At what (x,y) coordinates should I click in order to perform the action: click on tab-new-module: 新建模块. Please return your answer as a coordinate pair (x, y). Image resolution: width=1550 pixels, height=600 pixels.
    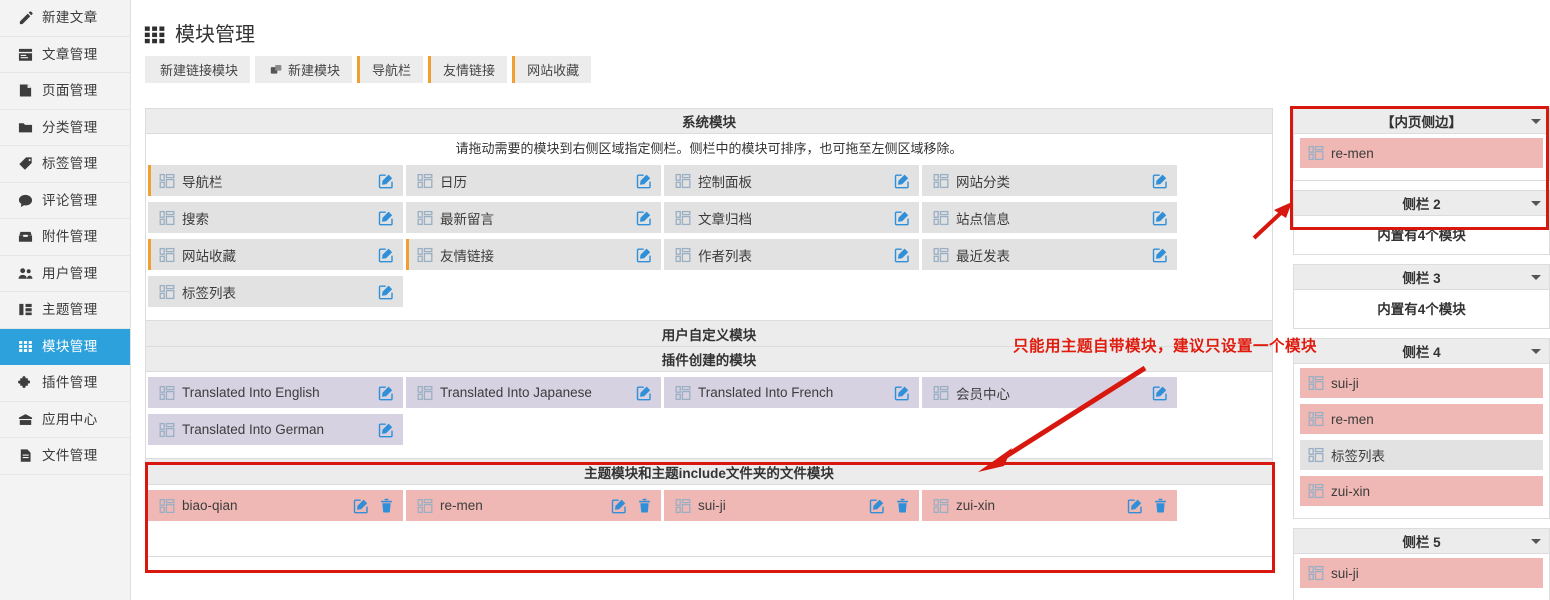
    Looking at the image, I should click on (304, 69).